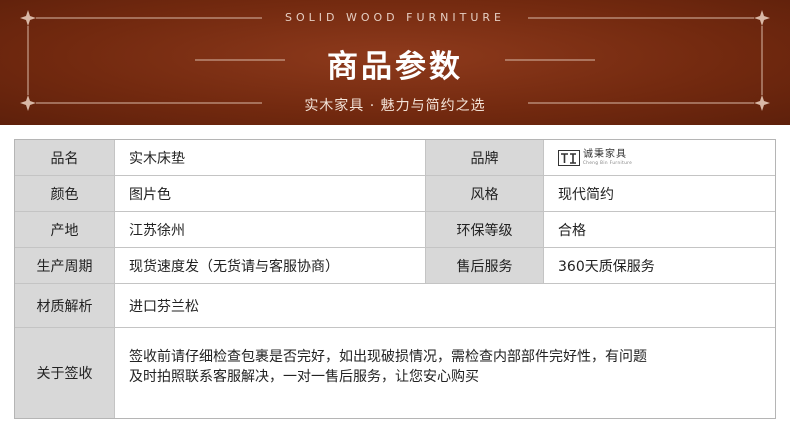 The image size is (790, 422). I want to click on english-title: SOLID WOOD FURNITURE, so click(395, 17).